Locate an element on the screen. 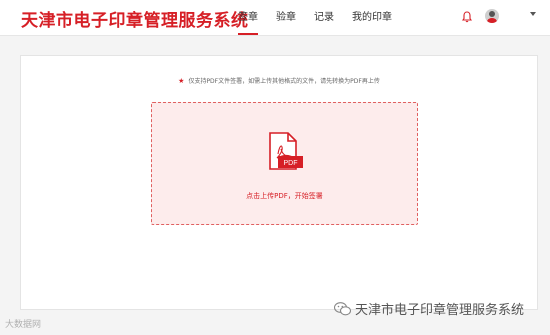 The height and width of the screenshot is (335, 550). bell-icon is located at coordinates (467, 17).